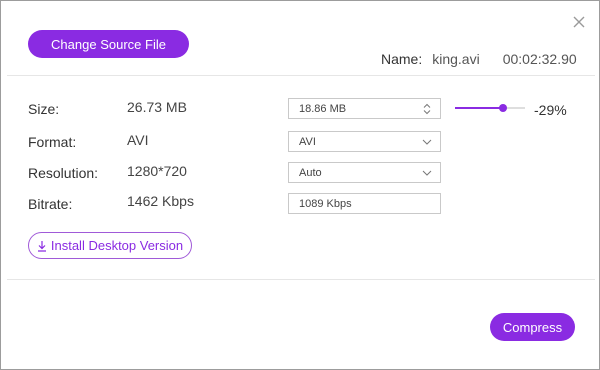 The width and height of the screenshot is (600, 370). I want to click on compress-button: Compress, so click(532, 327).